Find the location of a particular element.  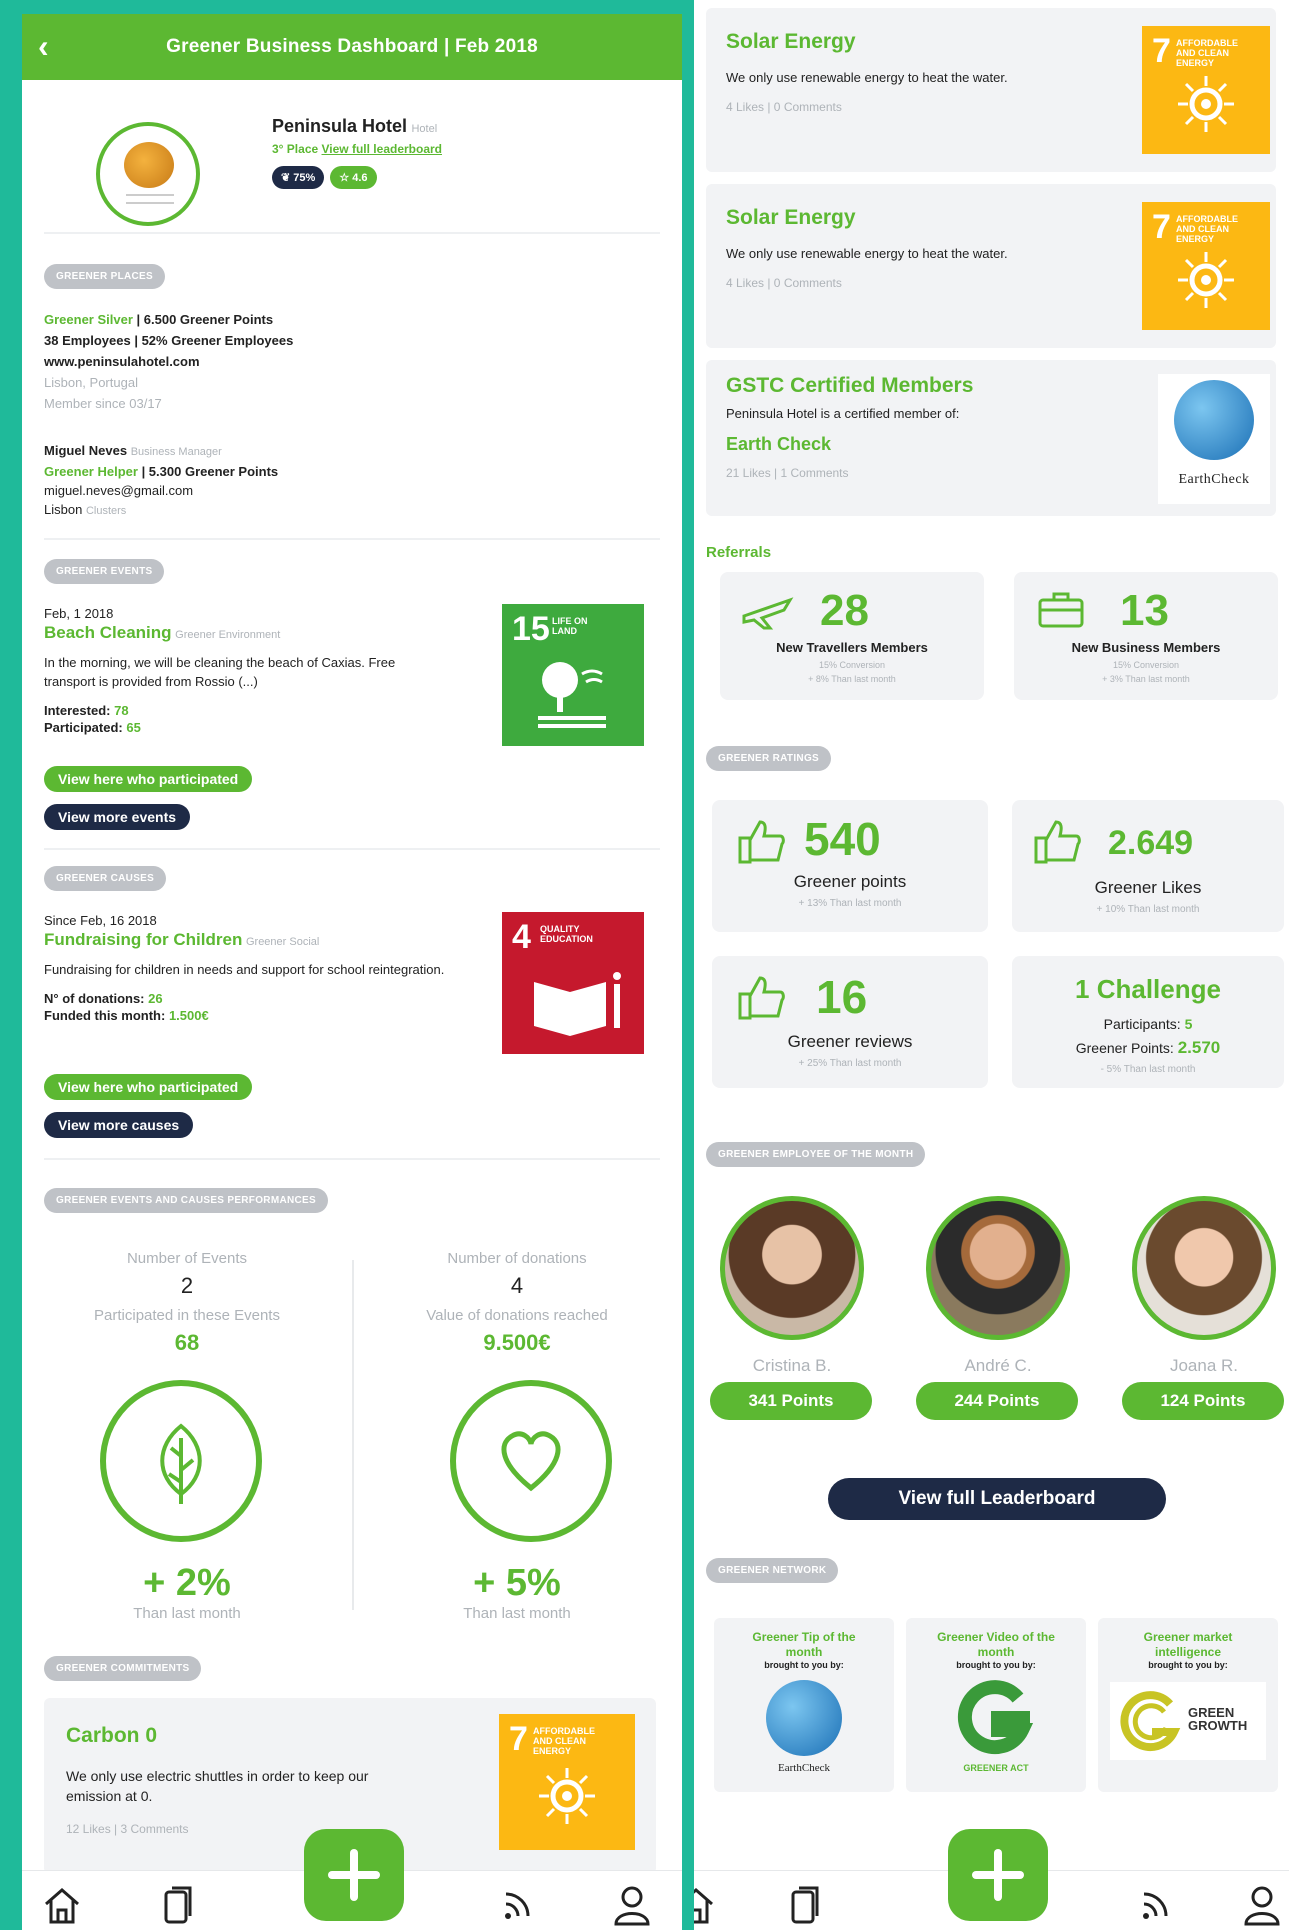

challenge-points-label: Greener Points: is located at coordinates (1124, 1048).